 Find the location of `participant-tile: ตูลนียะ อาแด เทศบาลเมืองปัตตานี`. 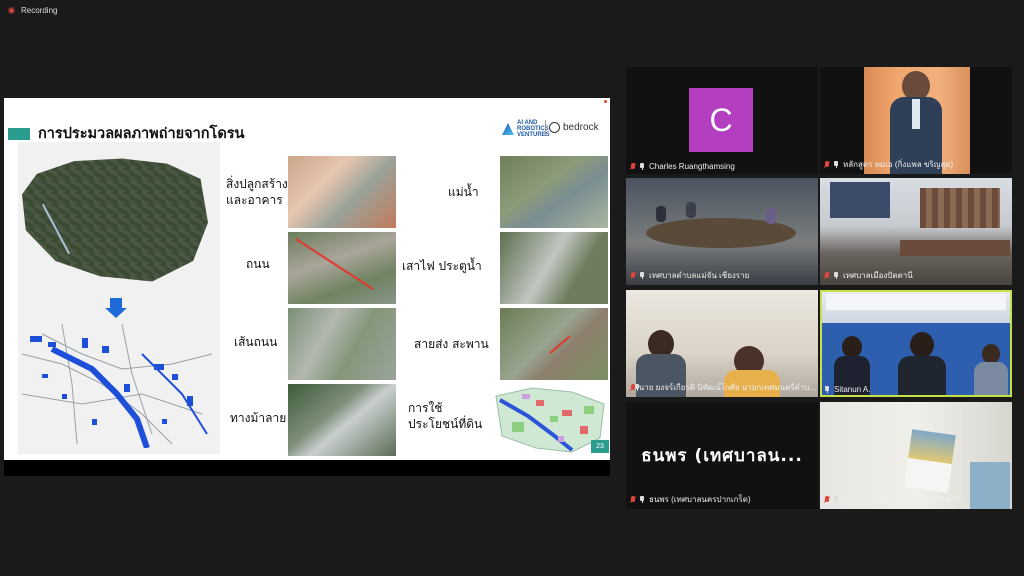

participant-tile: ตูลนียะ อาแด เทศบาลเมืองปัตตานี is located at coordinates (916, 455).